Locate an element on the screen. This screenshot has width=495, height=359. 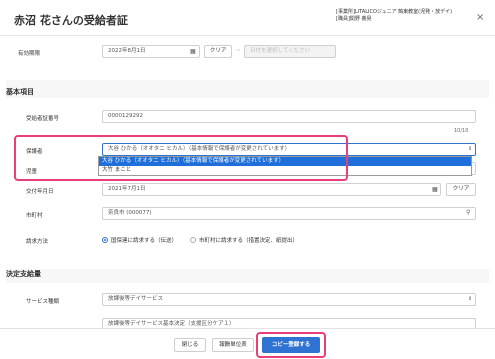
fee-table-button: 報酬単位表 is located at coordinates (233, 345).